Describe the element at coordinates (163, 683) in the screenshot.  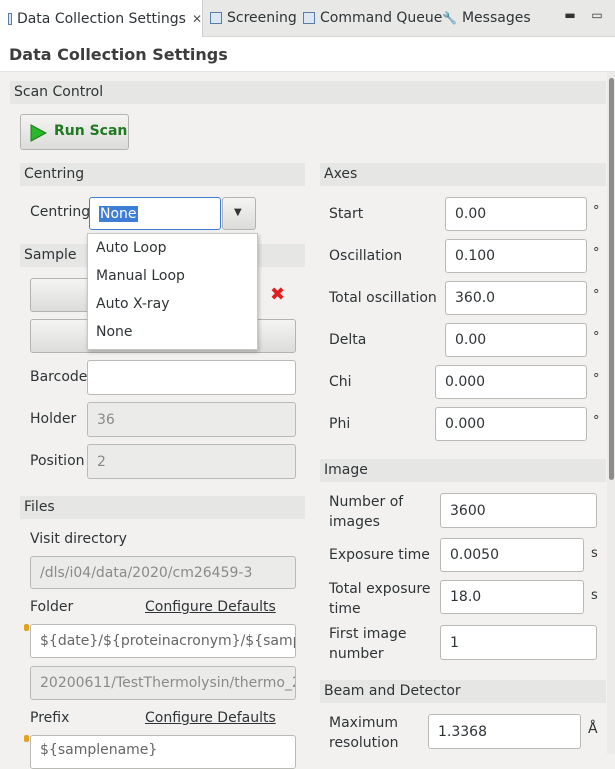
I see `folder-resolved-field: 20200611/TestThermolysin/thermo_2` at that location.